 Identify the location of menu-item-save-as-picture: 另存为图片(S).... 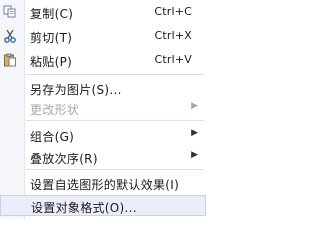
(103, 88).